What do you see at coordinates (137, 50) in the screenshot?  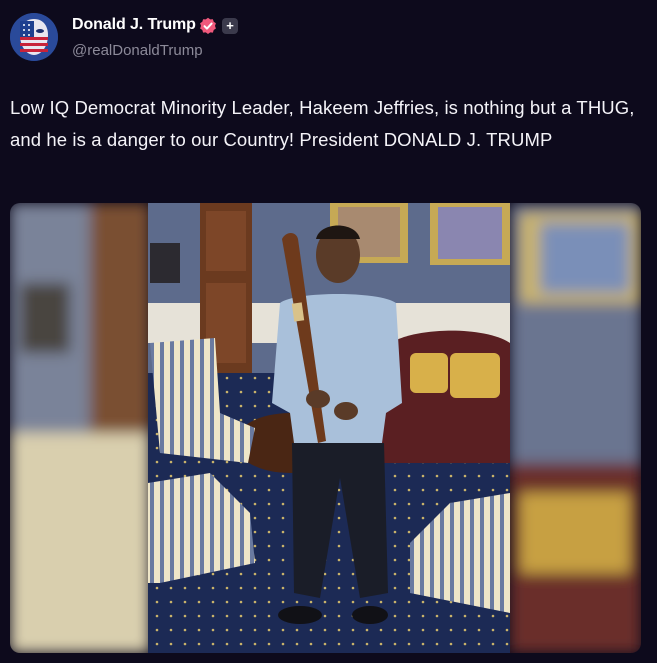 I see `author-handle: @realDonaldTrump` at bounding box center [137, 50].